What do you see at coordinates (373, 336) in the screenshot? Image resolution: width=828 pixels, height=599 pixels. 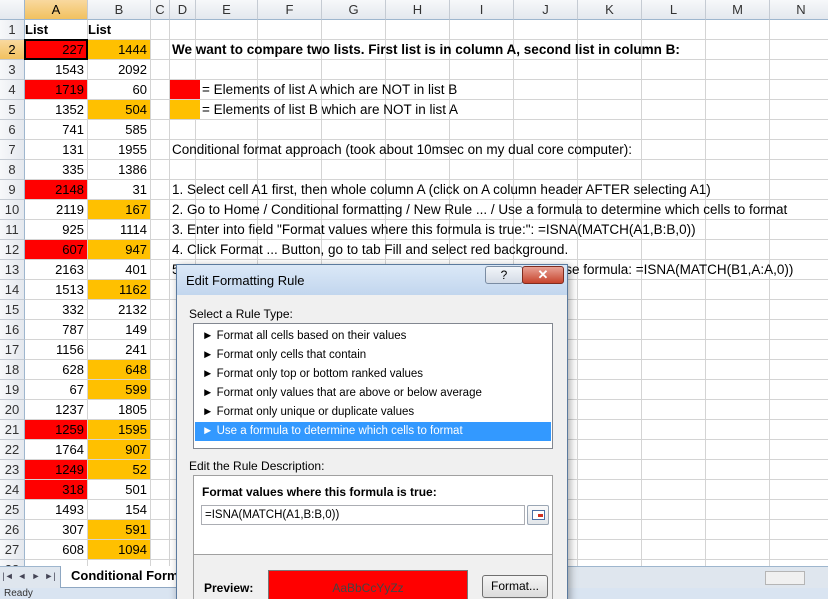 I see `rule-type-item: ► Format all cells based on their values` at bounding box center [373, 336].